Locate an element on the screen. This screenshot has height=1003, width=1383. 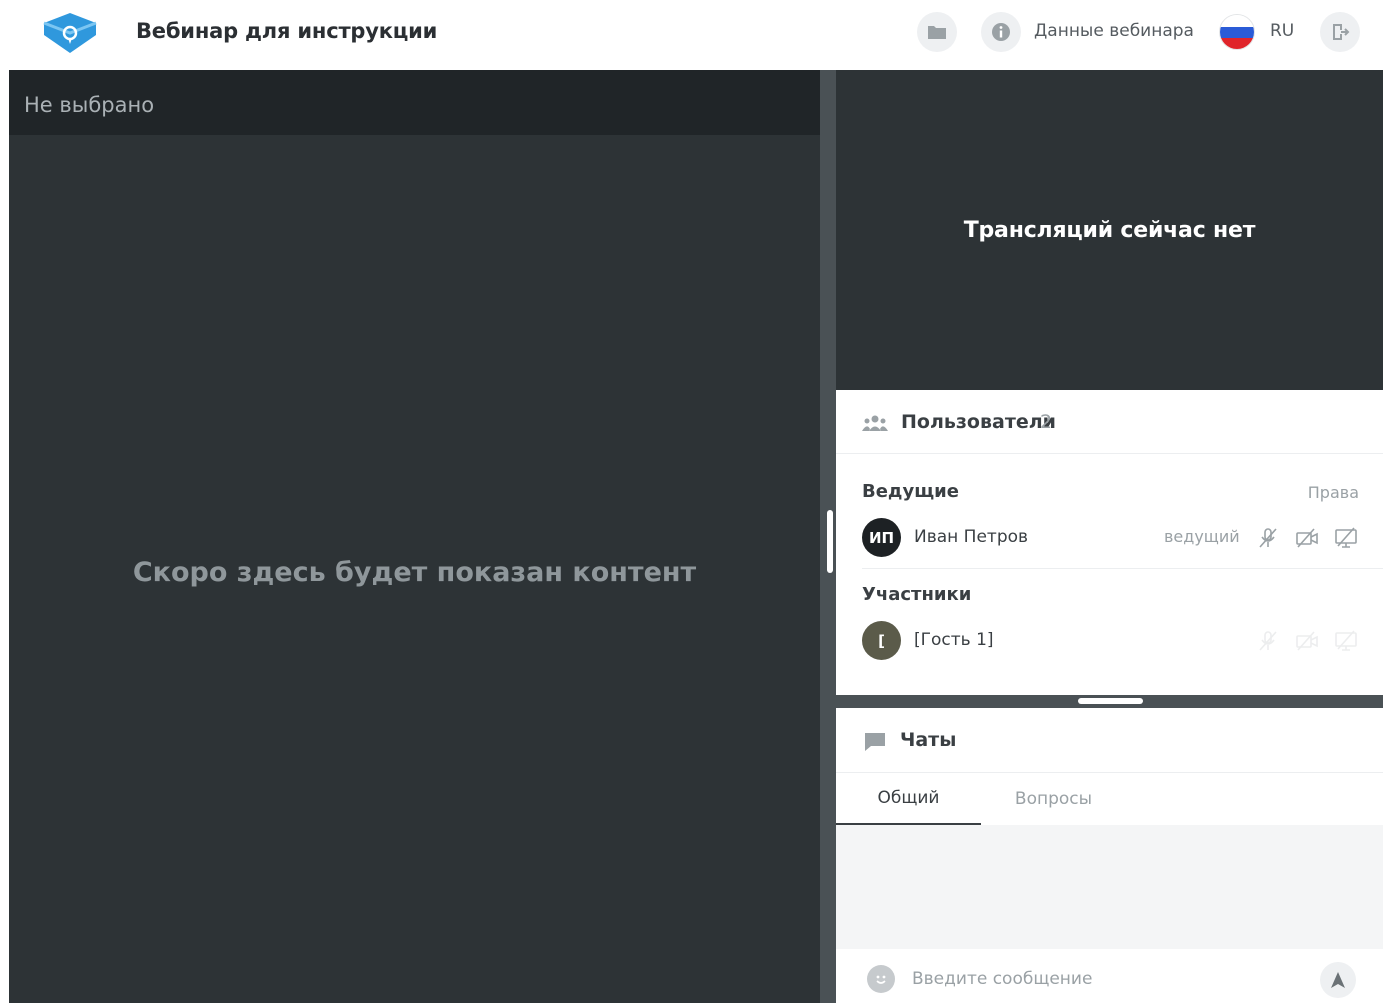
chat-tabs: Общий Вопросы is located at coordinates (1109, 799).